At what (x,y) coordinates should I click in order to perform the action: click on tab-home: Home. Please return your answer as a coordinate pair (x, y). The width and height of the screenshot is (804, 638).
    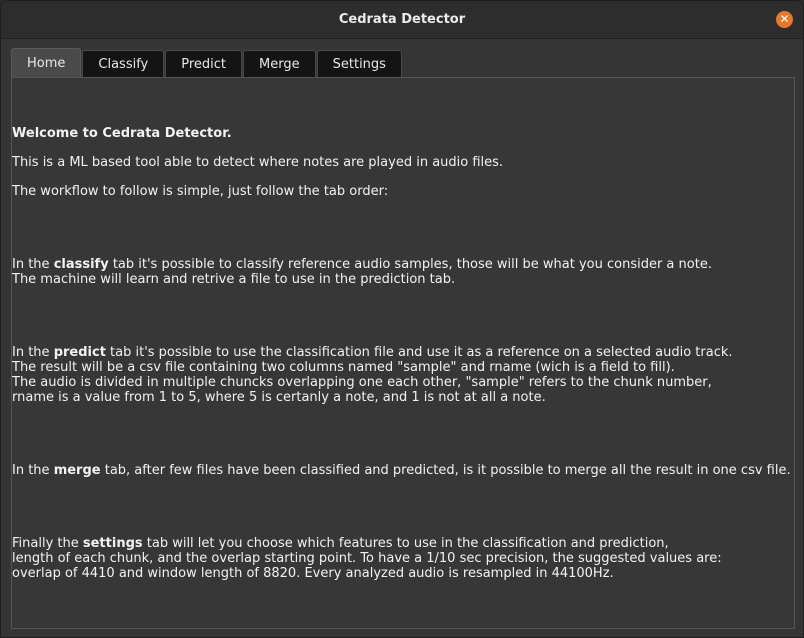
    Looking at the image, I should click on (46, 63).